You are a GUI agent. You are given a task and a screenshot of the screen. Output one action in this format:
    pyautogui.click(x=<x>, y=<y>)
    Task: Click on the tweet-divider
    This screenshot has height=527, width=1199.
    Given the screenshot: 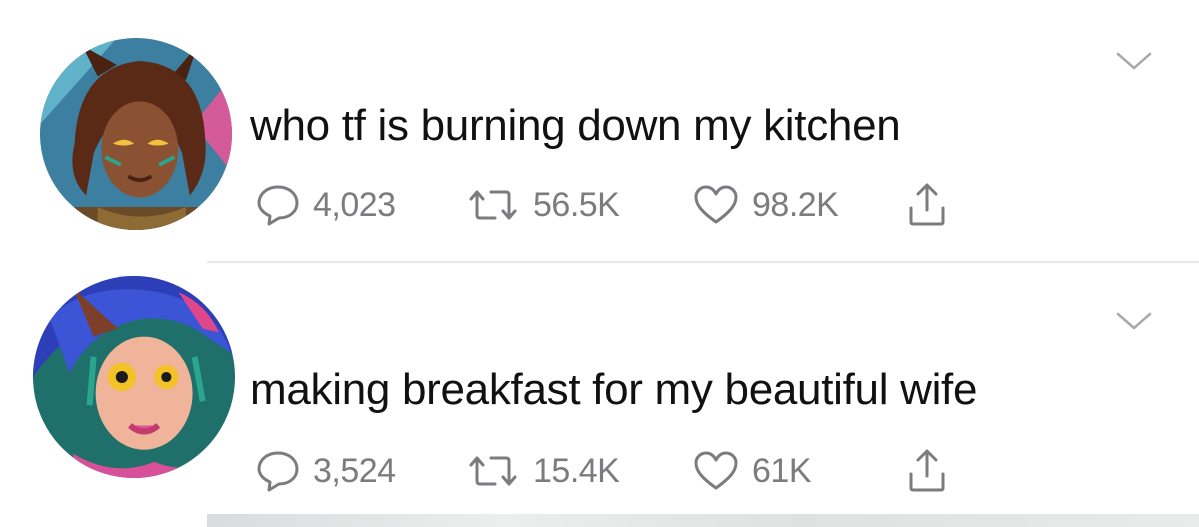 What is the action you would take?
    pyautogui.click(x=703, y=262)
    